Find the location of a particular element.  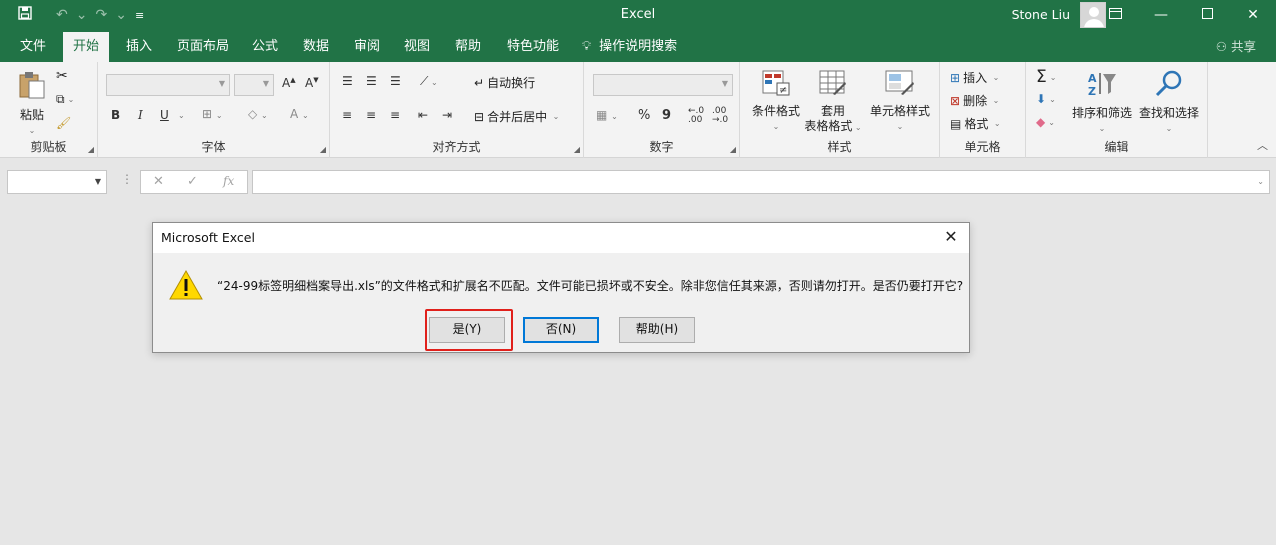

svg-text: A is located at coordinates (1092, 78).